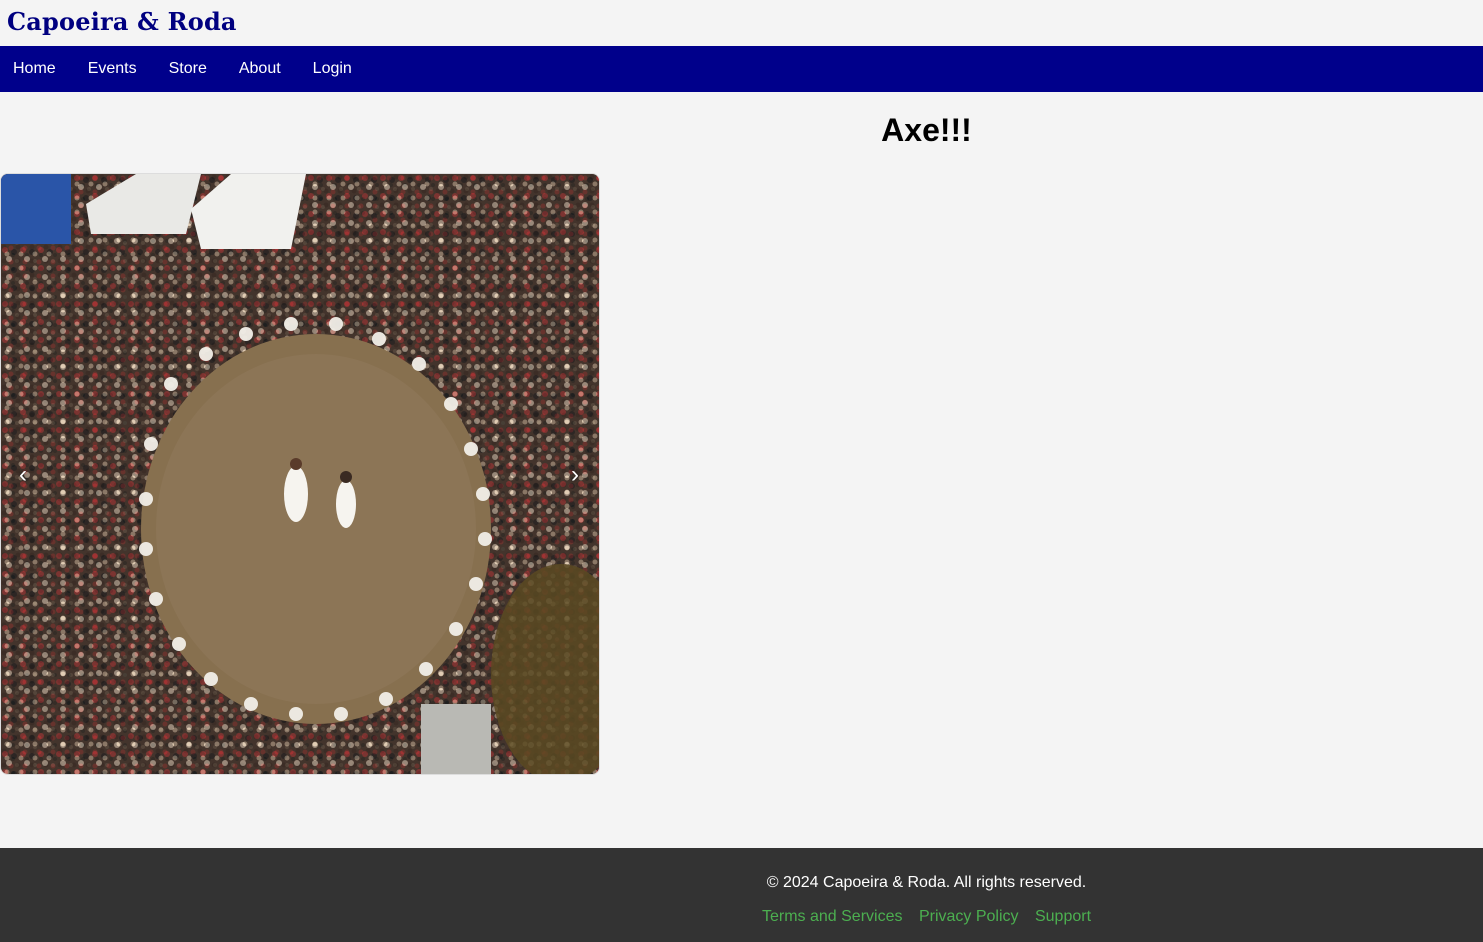 The image size is (1483, 942). I want to click on page-title: Axe!!!, so click(926, 130).